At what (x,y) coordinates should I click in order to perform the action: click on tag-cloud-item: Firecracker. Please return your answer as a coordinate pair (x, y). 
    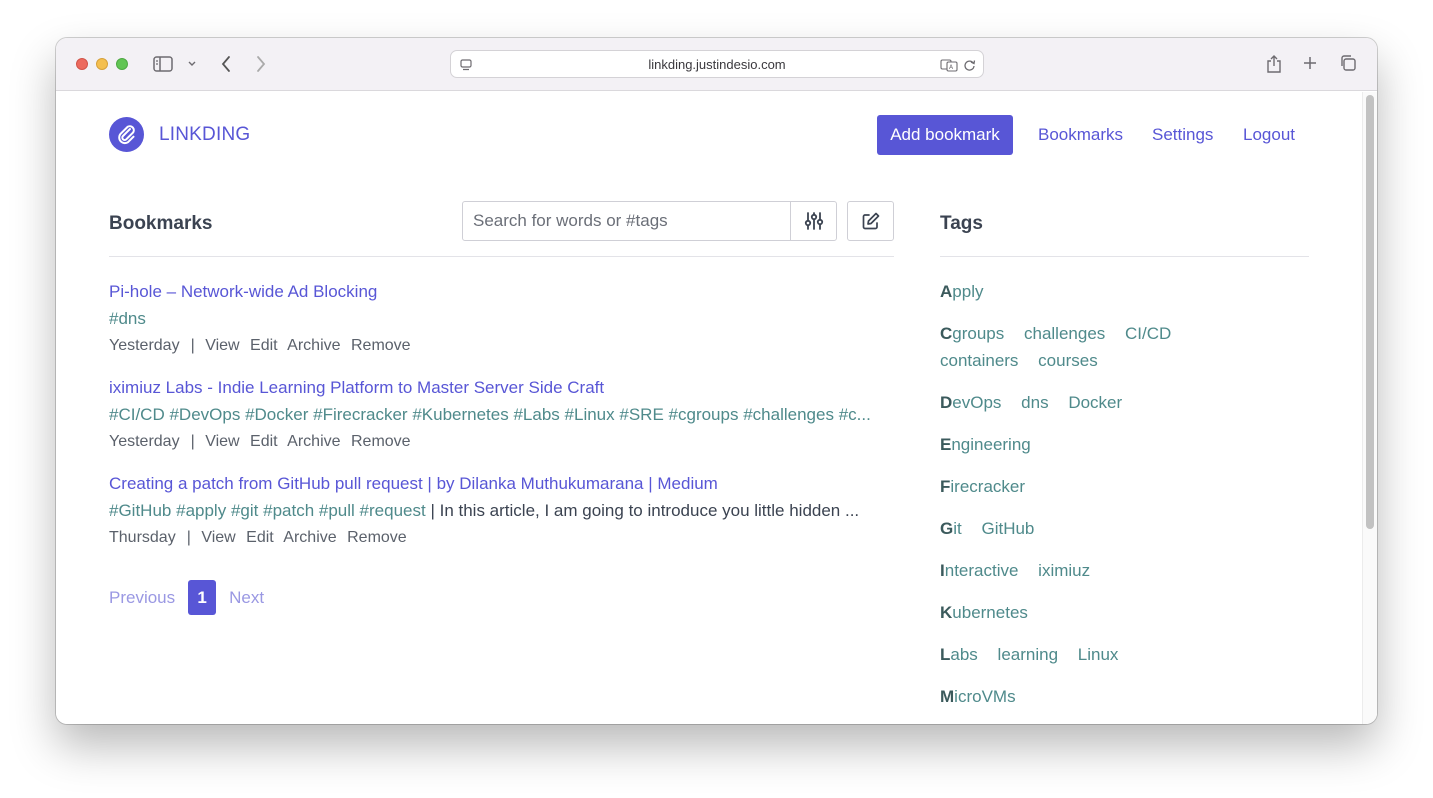
    Looking at the image, I should click on (982, 486).